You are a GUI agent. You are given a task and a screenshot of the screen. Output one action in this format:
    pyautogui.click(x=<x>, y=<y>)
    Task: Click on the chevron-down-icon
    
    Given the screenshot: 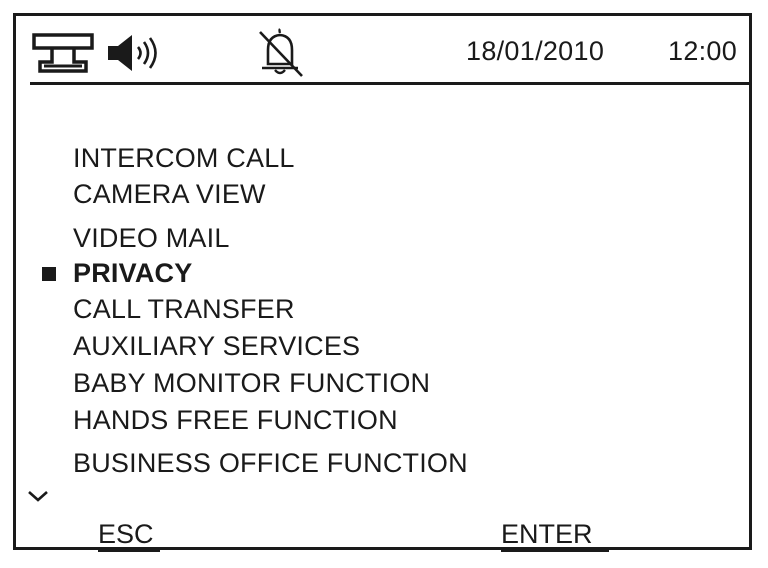 What is the action you would take?
    pyautogui.click(x=38, y=496)
    